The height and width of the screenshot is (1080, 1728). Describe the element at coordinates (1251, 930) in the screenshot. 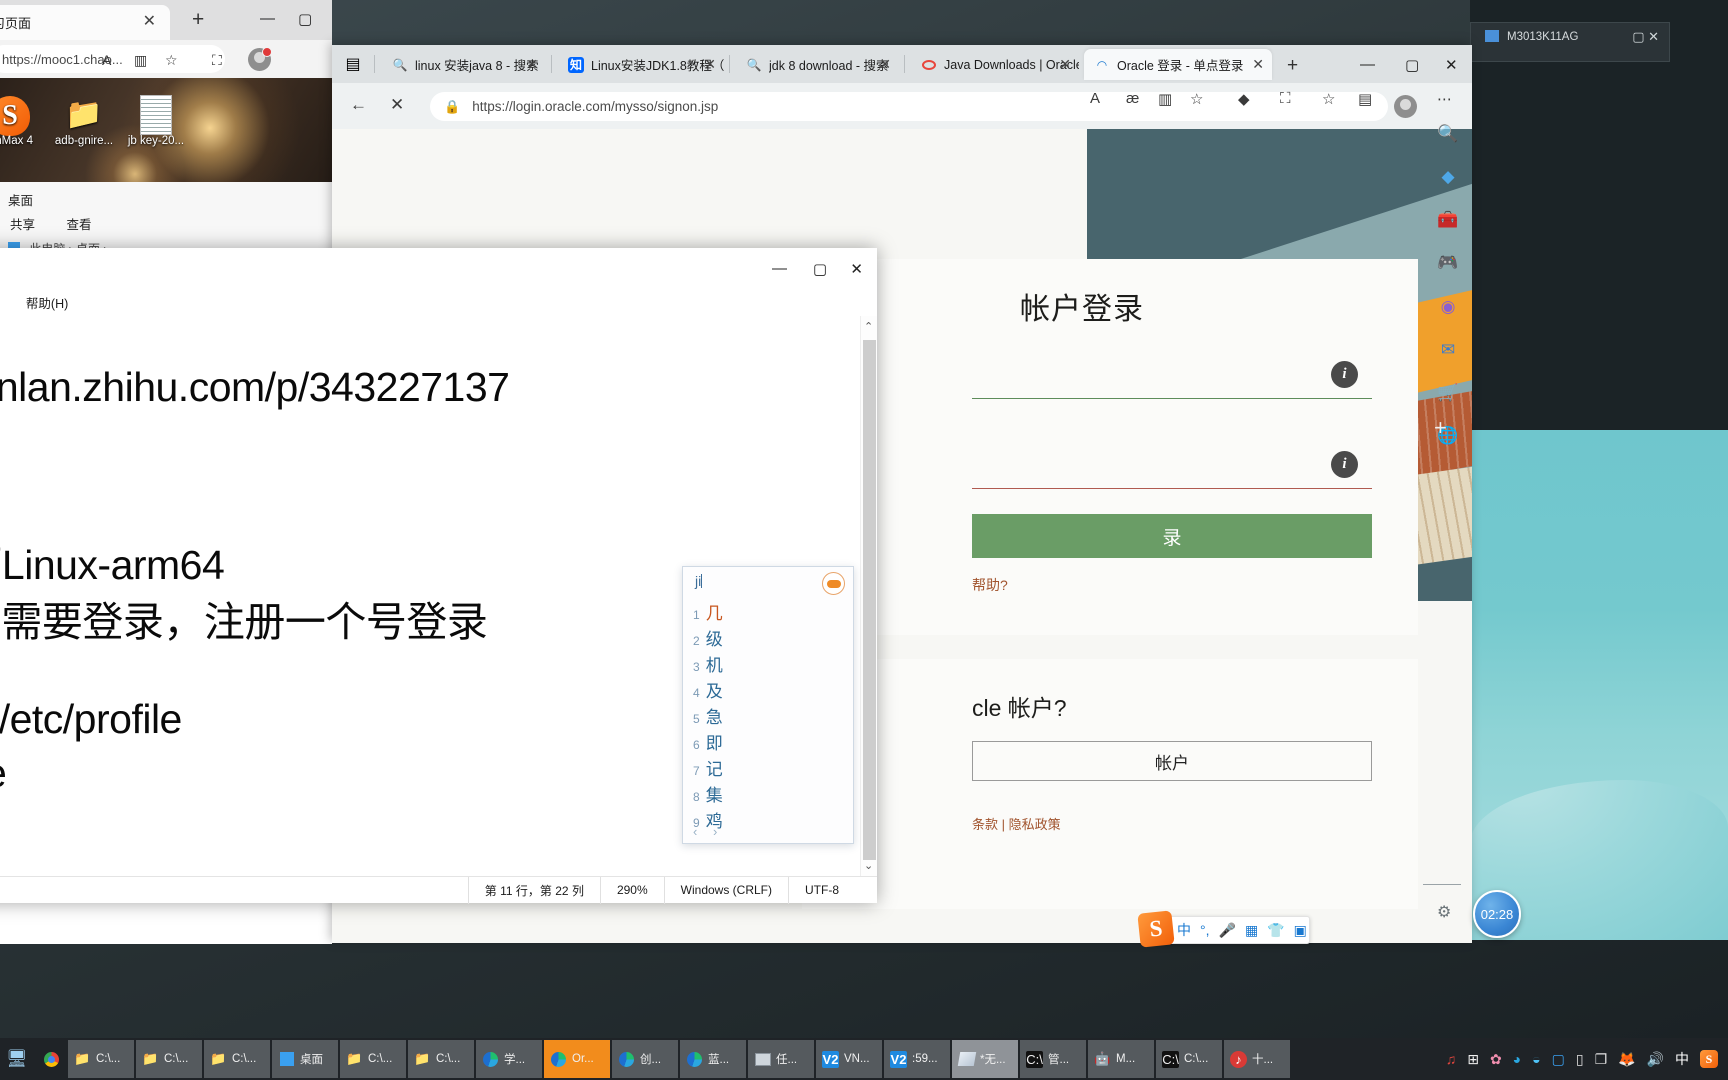

I see `soft-keyboard-icon: ▦` at that location.